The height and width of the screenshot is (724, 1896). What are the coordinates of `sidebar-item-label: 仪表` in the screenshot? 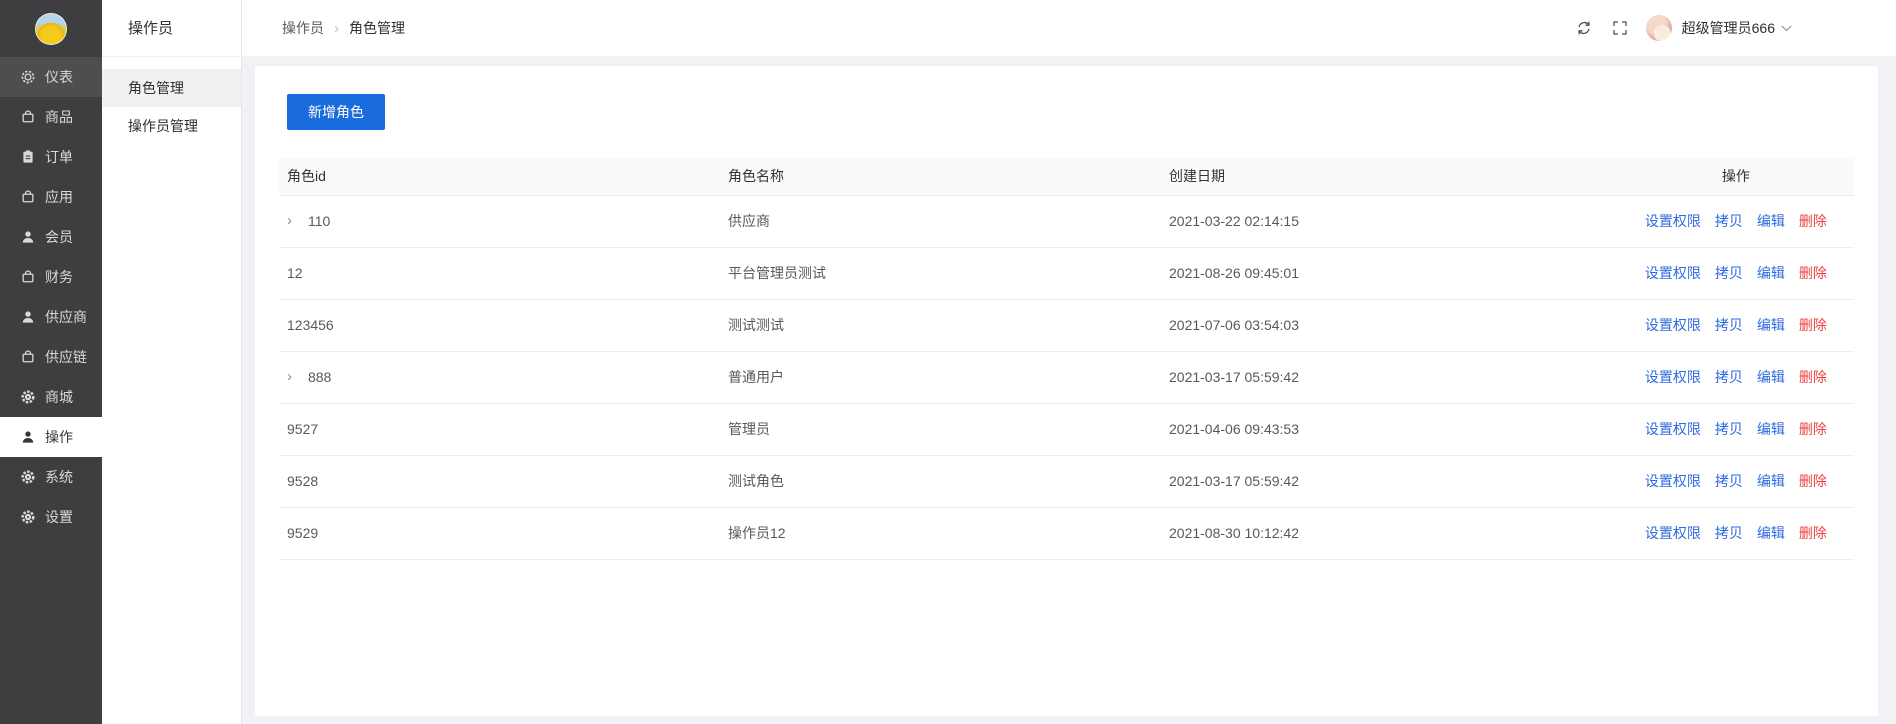 It's located at (59, 77).